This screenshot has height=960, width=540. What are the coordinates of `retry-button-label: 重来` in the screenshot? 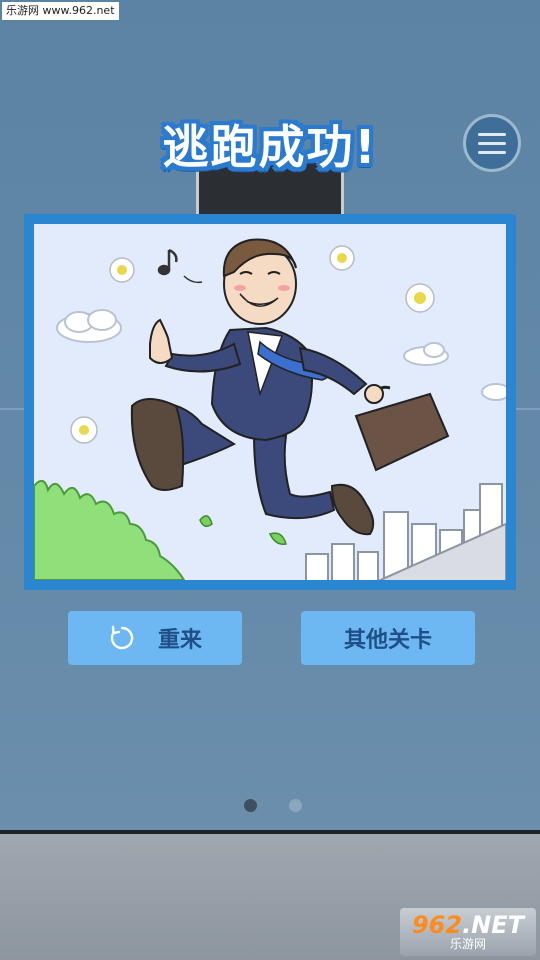 It's located at (179, 640).